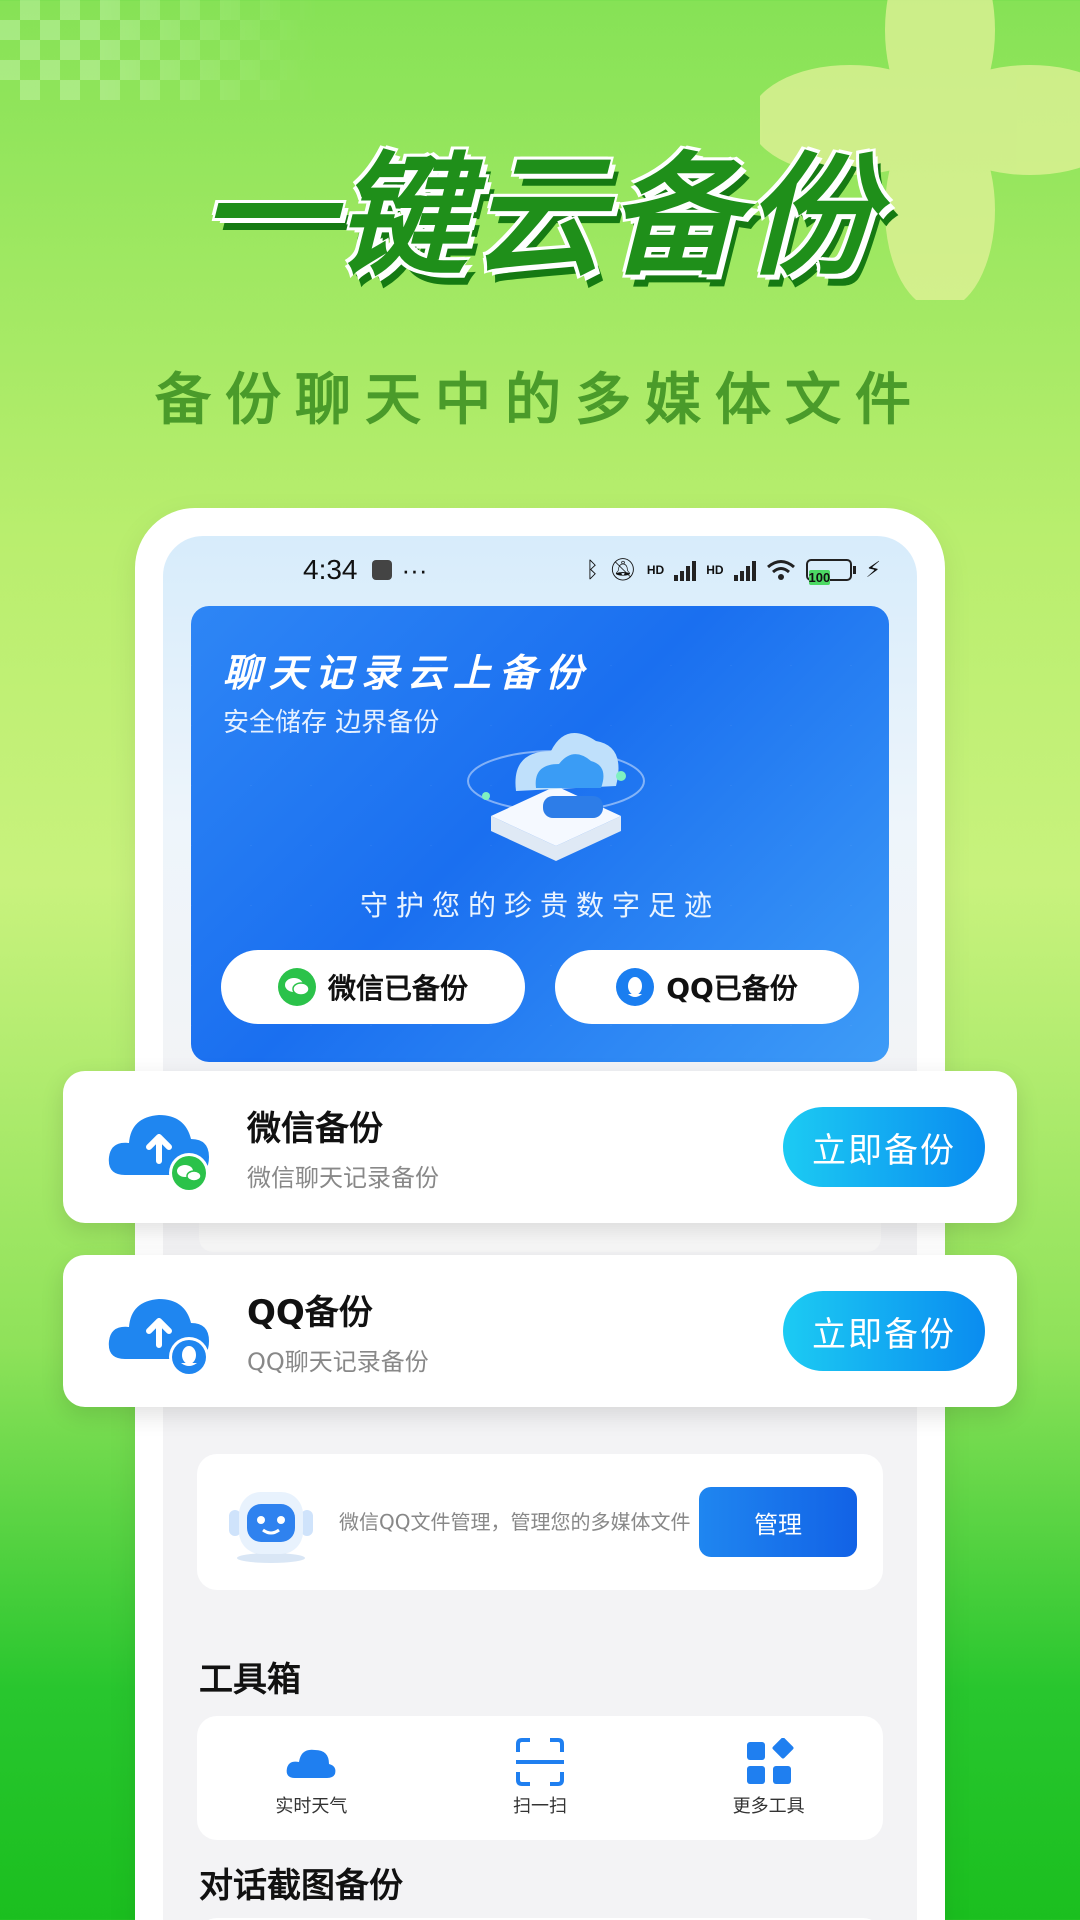 The height and width of the screenshot is (1920, 1080). Describe the element at coordinates (271, 1527) in the screenshot. I see `robot-mascot-icon` at that location.